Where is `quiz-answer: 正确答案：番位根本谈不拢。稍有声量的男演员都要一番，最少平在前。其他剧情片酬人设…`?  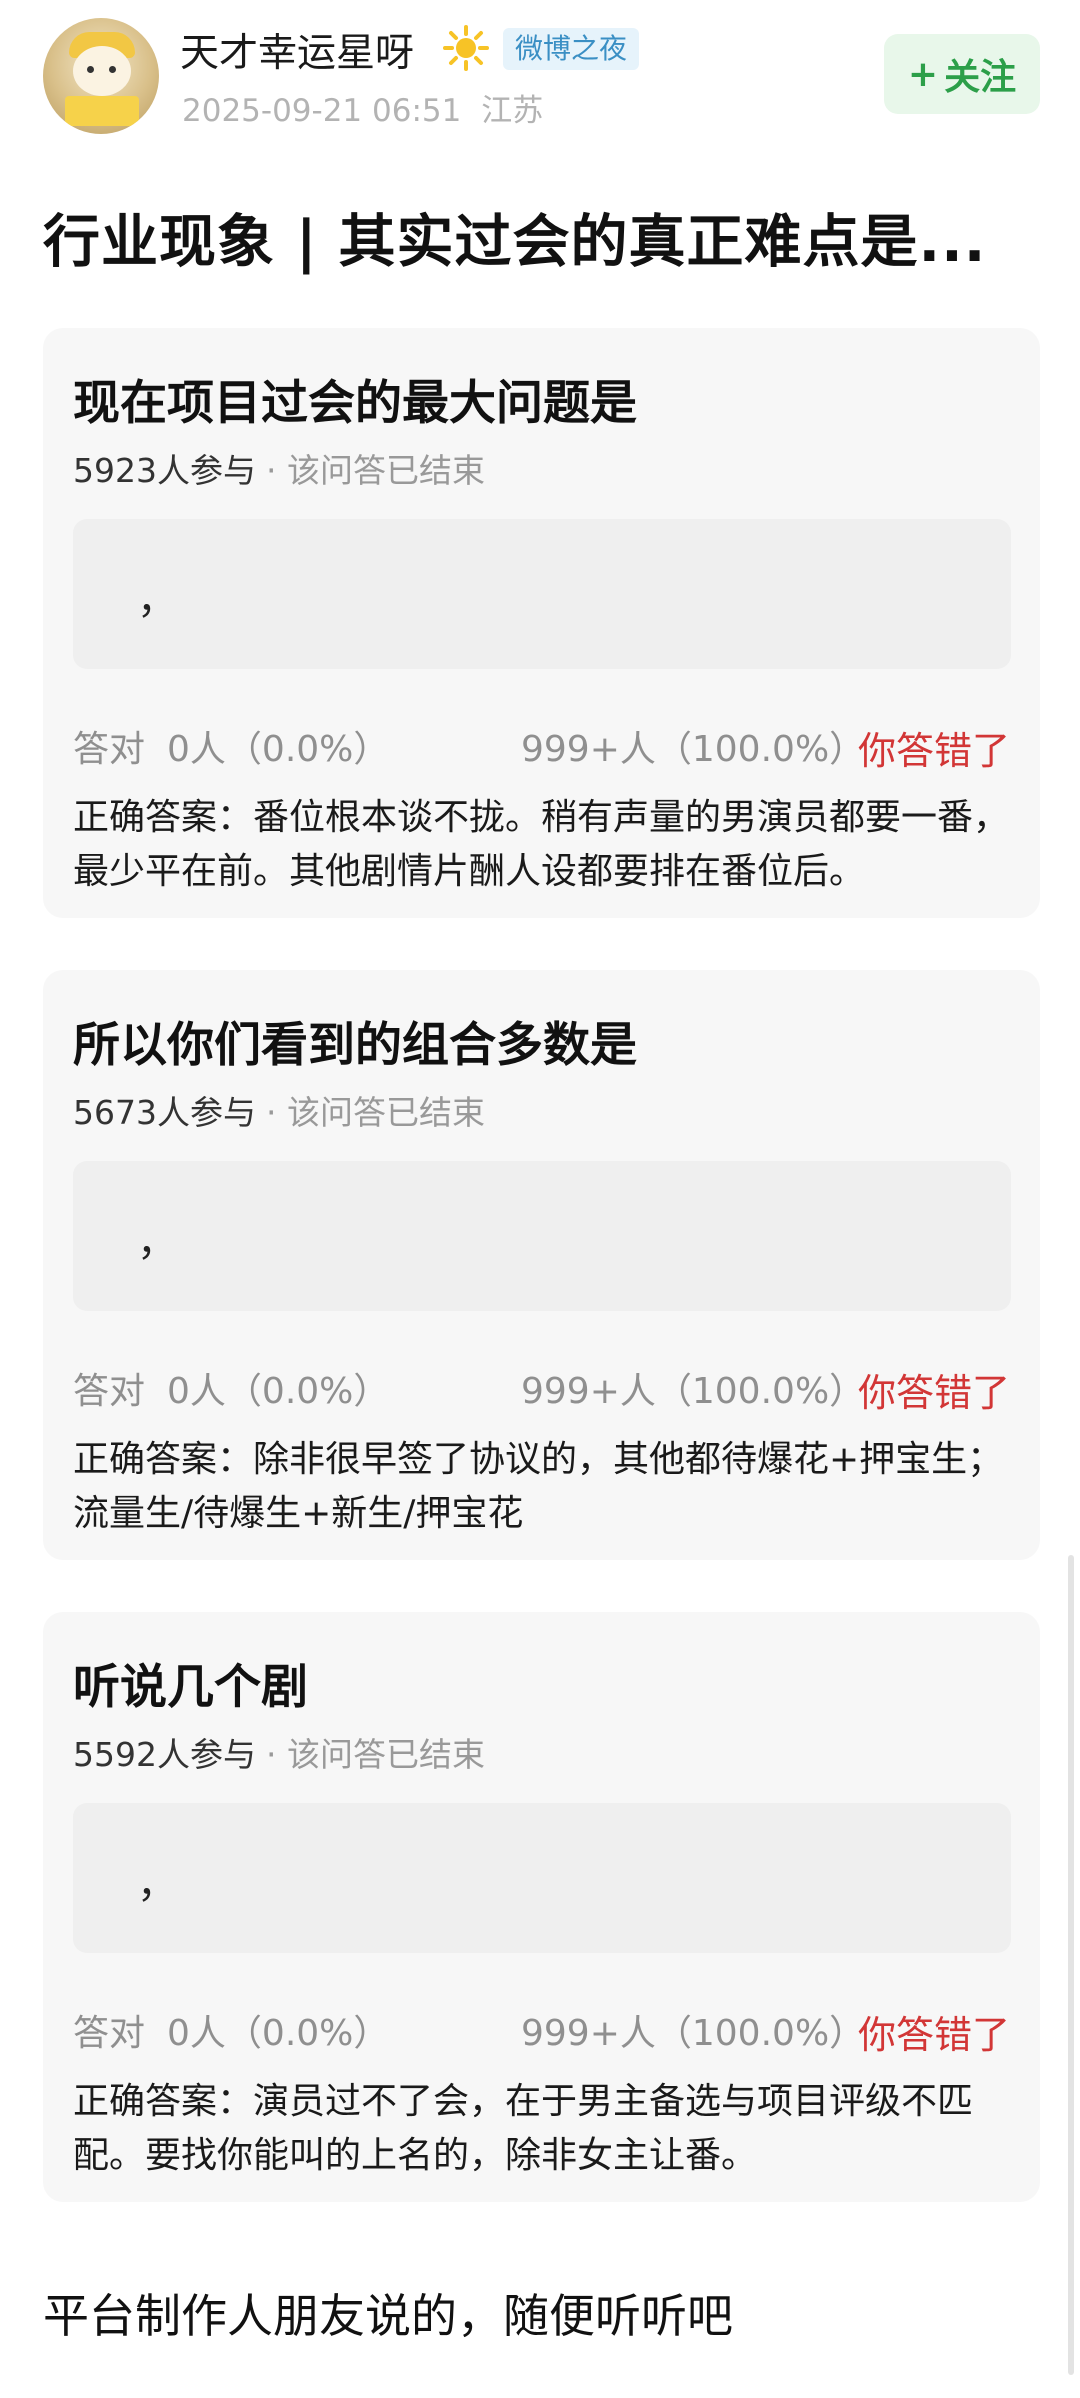
quiz-answer: 正确答案：番位根本谈不拢。稍有声量的男演员都要一番，最少平在前。其他剧情片酬人设… is located at coordinates (541, 844).